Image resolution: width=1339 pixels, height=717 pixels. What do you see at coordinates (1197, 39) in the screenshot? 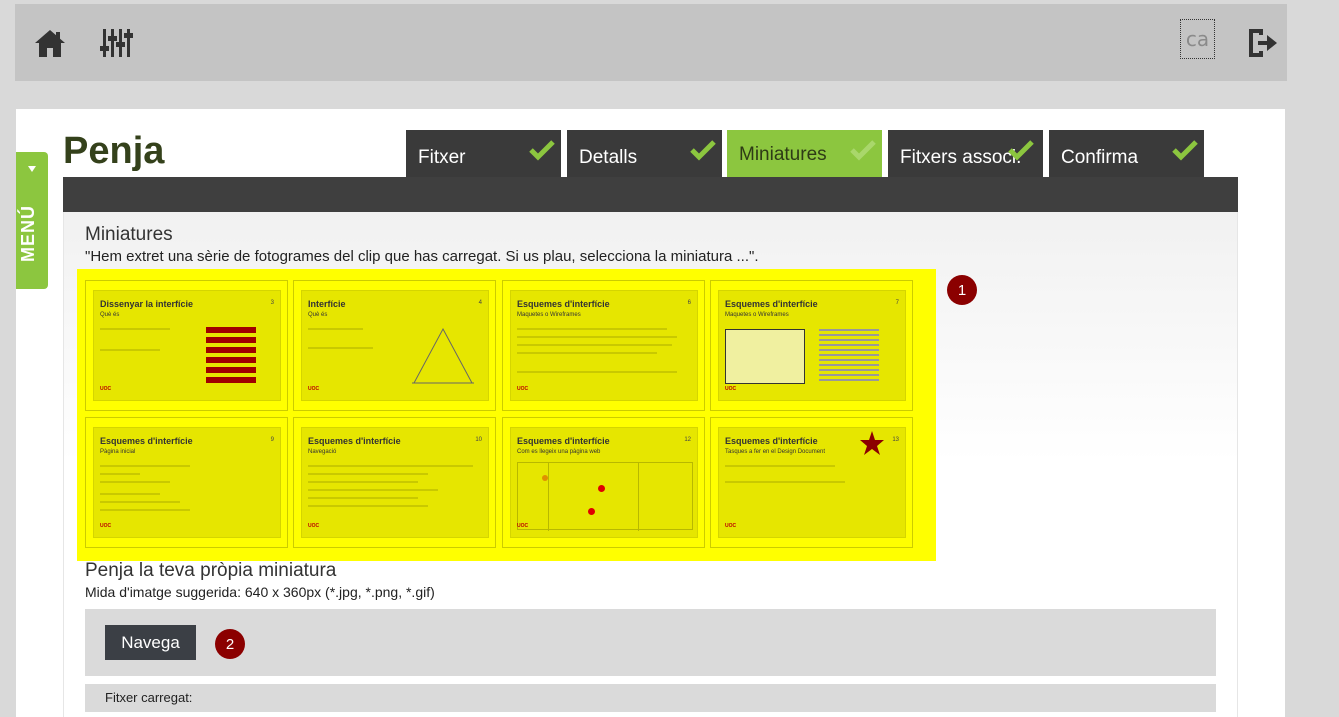
I see `language-selector: ca` at bounding box center [1197, 39].